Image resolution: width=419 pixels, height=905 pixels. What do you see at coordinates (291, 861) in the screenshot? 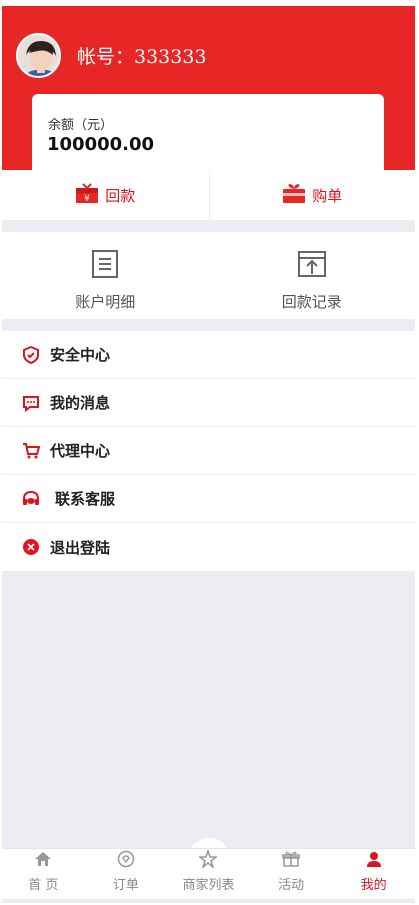
I see `gift-icon` at bounding box center [291, 861].